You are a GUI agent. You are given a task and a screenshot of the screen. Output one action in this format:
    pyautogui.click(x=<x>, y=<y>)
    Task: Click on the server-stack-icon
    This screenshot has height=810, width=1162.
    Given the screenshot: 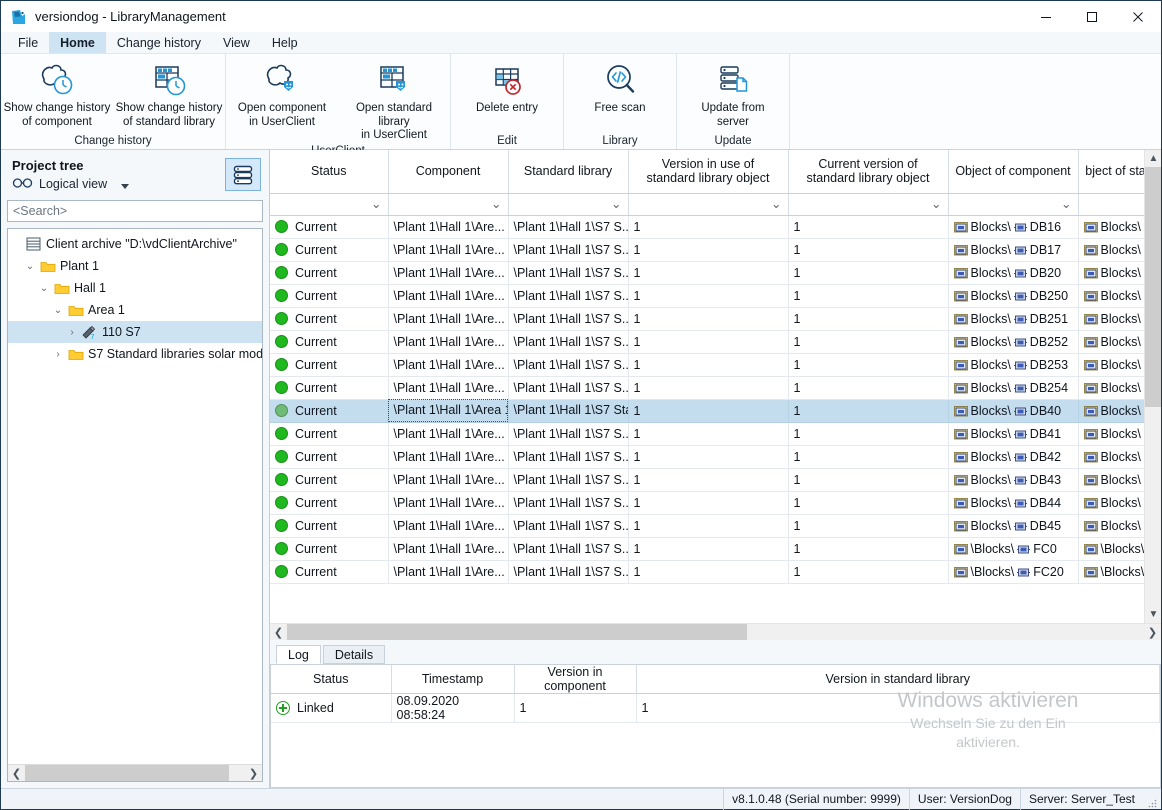 What is the action you would take?
    pyautogui.click(x=243, y=174)
    